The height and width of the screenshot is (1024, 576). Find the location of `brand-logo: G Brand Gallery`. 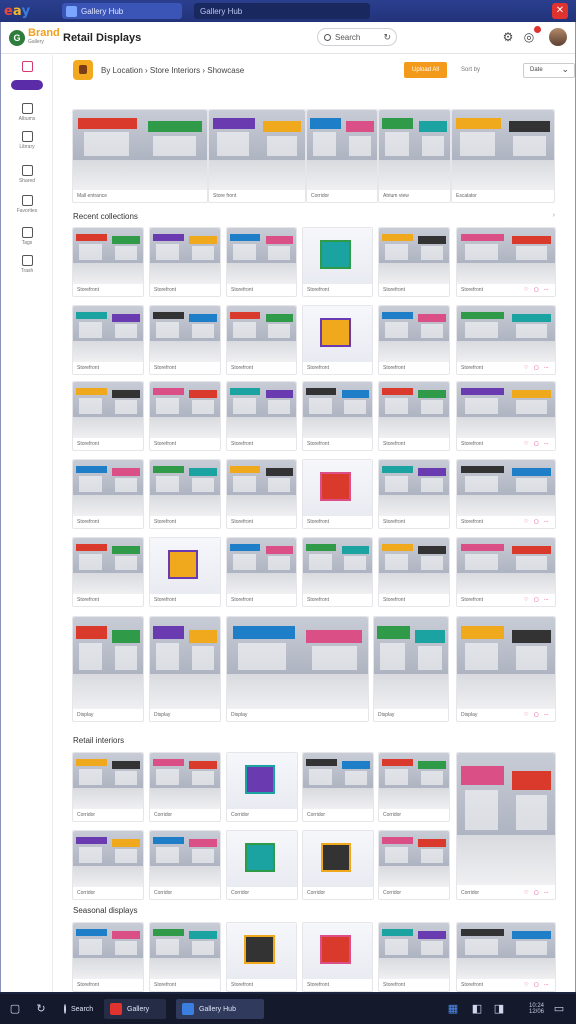

brand-logo: G Brand Gallery is located at coordinates (34, 37).